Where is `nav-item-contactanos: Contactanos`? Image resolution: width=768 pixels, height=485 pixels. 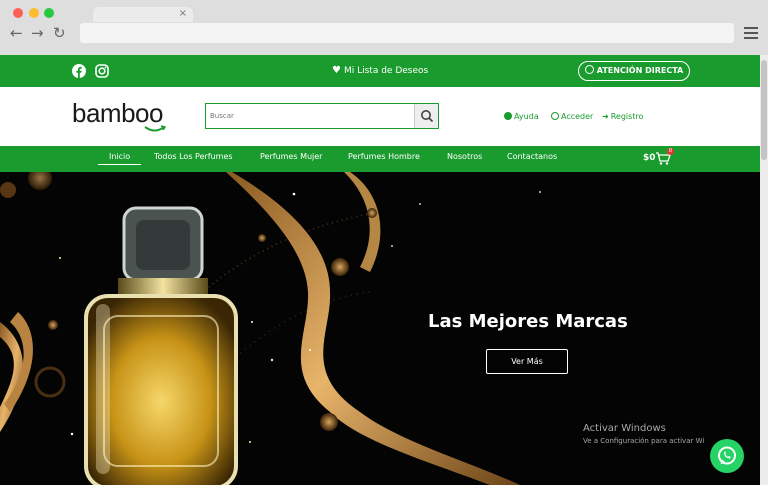 nav-item-contactanos: Contactanos is located at coordinates (532, 157).